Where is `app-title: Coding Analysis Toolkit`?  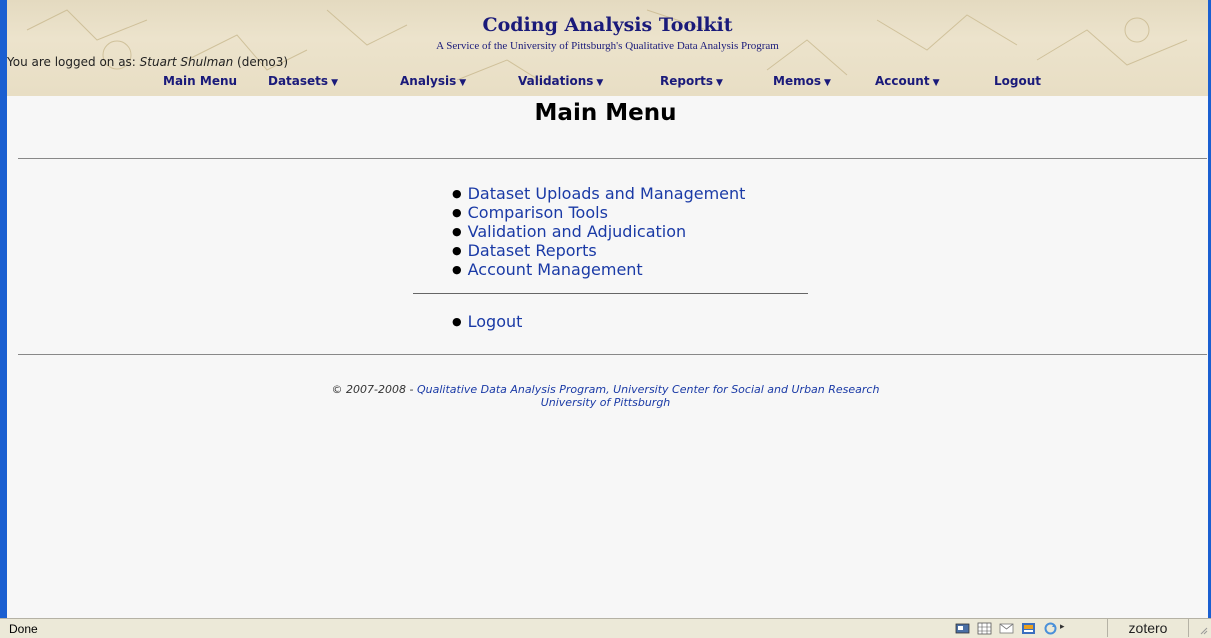
app-title: Coding Analysis Toolkit is located at coordinates (607, 25).